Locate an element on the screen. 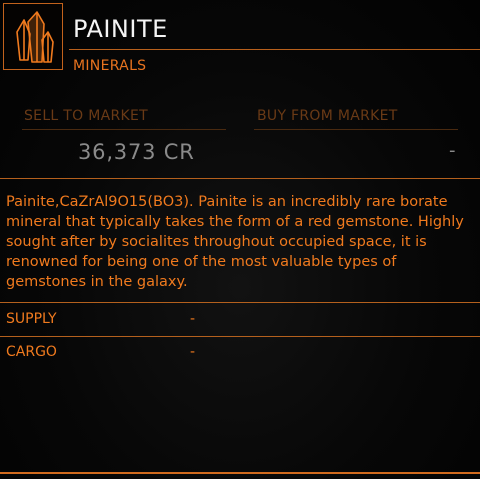 The height and width of the screenshot is (479, 480). title-divider is located at coordinates (274, 49).